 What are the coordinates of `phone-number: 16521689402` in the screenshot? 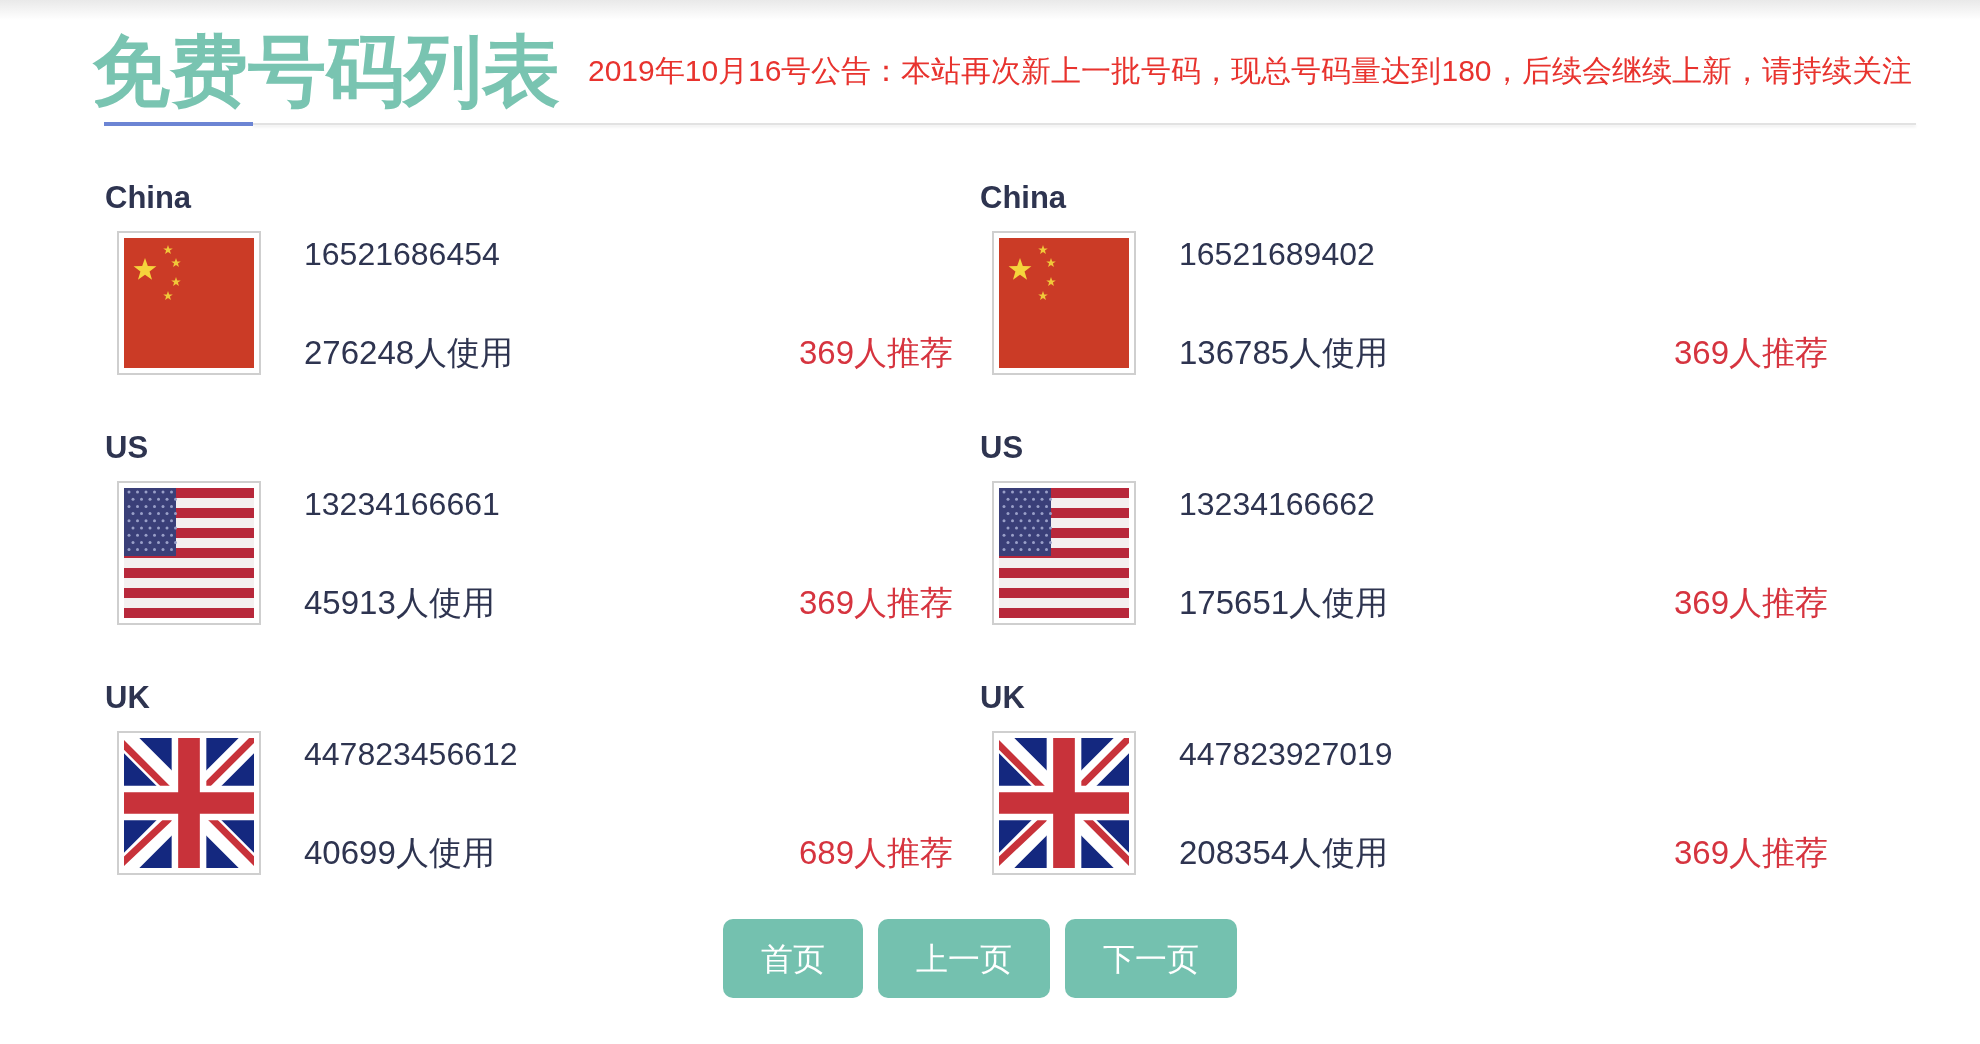 It's located at (1277, 254).